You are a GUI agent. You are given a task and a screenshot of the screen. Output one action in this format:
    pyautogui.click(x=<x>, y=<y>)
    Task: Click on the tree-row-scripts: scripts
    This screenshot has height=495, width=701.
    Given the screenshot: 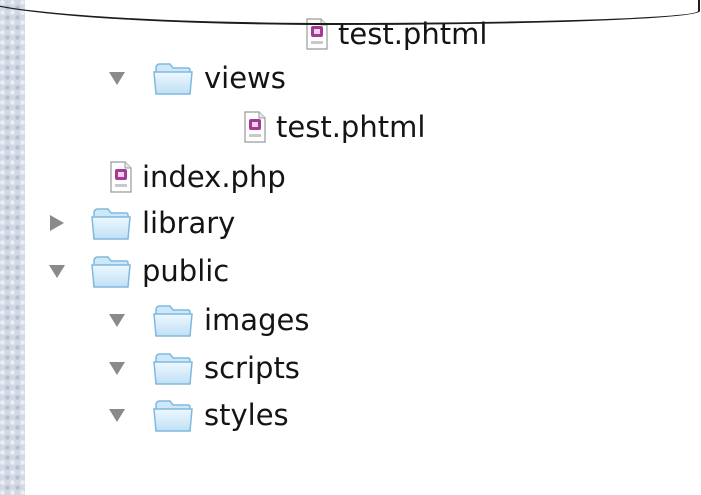 What is the action you would take?
    pyautogui.click(x=204, y=368)
    